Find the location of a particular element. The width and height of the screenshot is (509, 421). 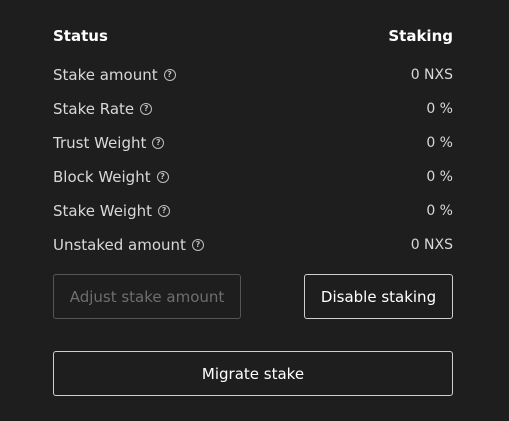

block-weight-label: Block Weight ? is located at coordinates (111, 177).